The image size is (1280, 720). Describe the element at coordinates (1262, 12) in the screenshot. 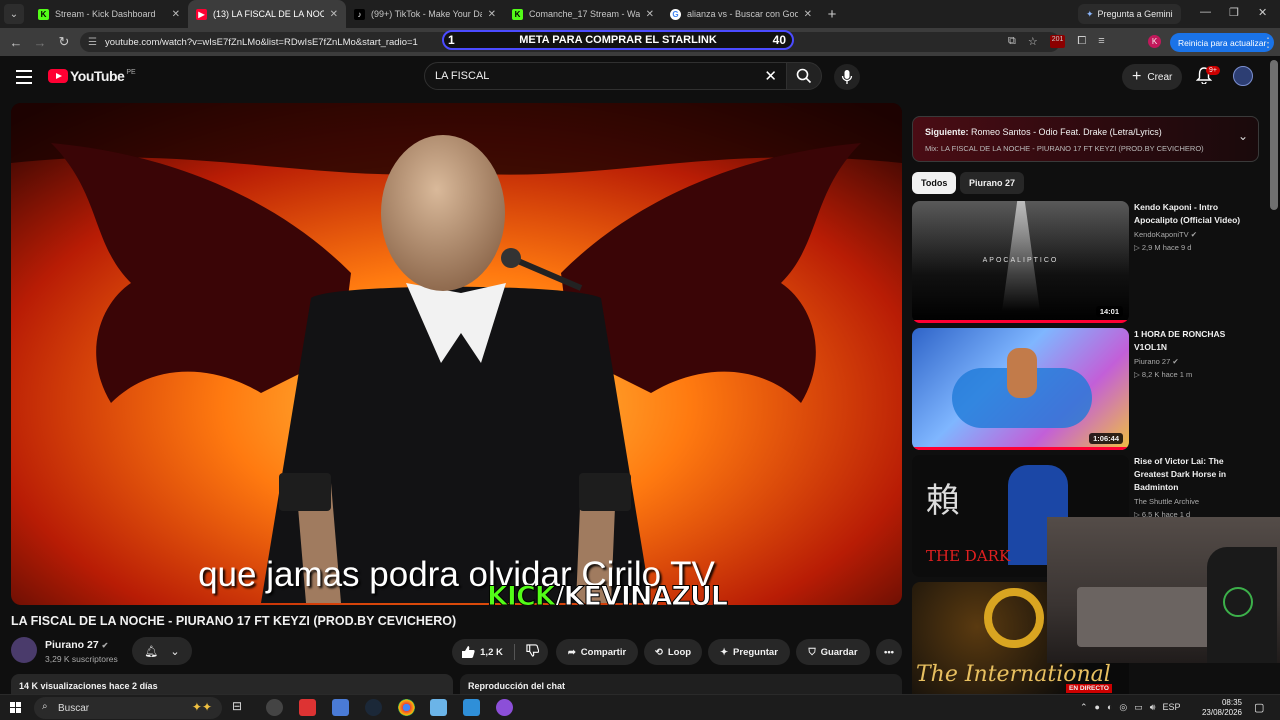

I see `close-window-icon: ✕` at that location.